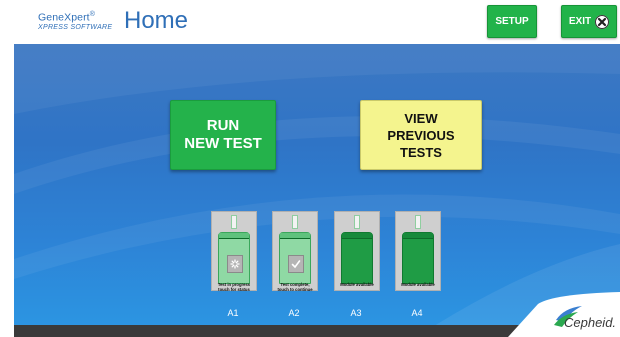 The image size is (620, 337). I want to click on brand-name: GeneXpert, so click(64, 17).